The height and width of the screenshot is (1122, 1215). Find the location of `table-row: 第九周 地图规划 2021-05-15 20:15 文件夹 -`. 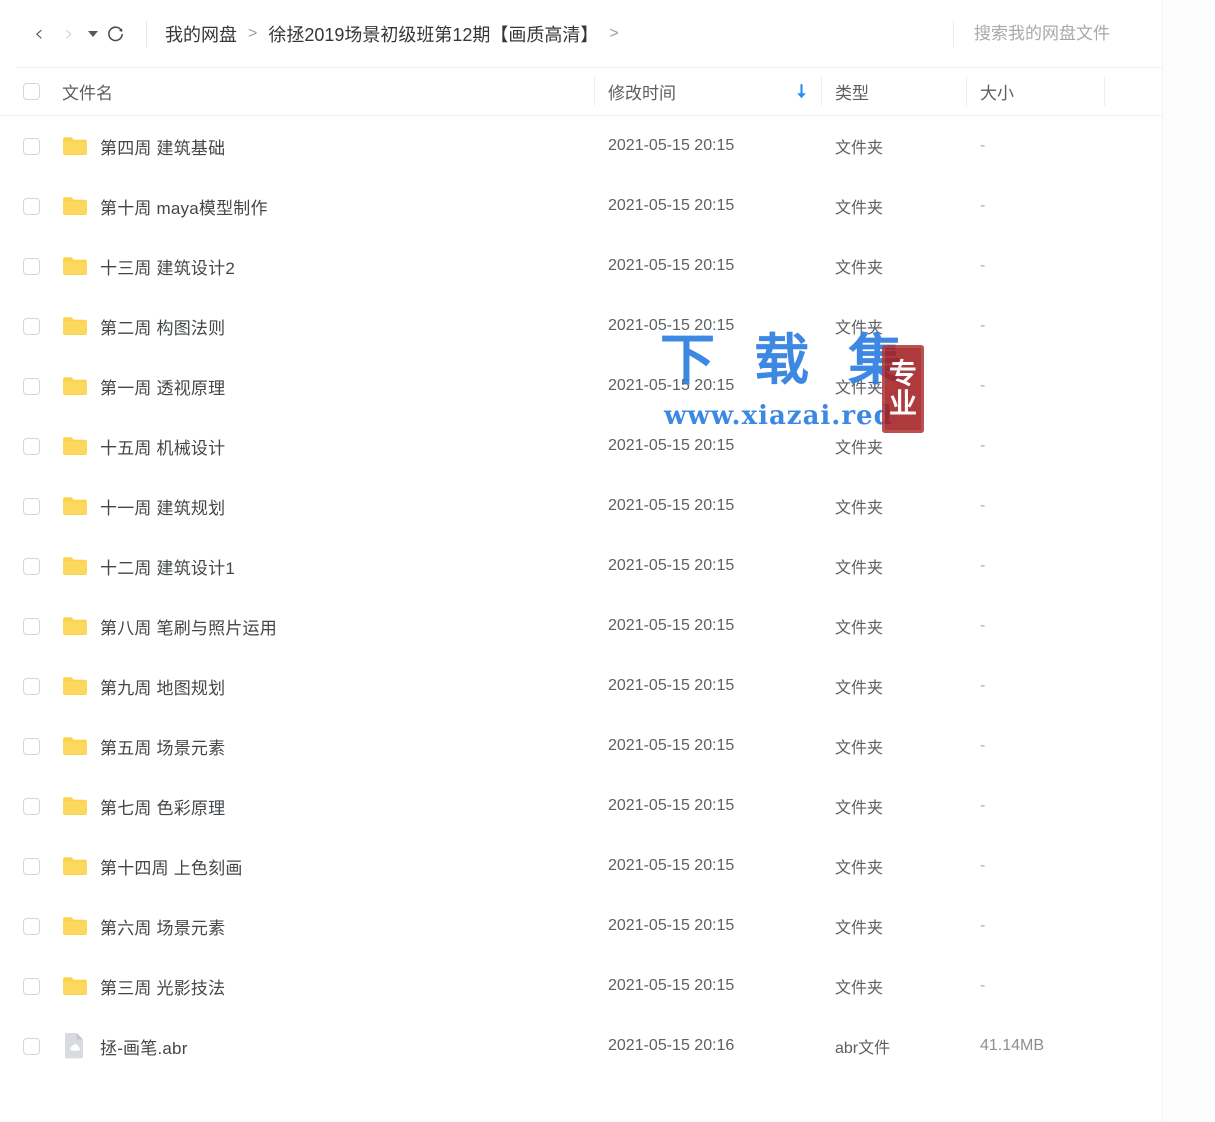

table-row: 第九周 地图规划 2021-05-15 20:15 文件夹 - is located at coordinates (581, 686).